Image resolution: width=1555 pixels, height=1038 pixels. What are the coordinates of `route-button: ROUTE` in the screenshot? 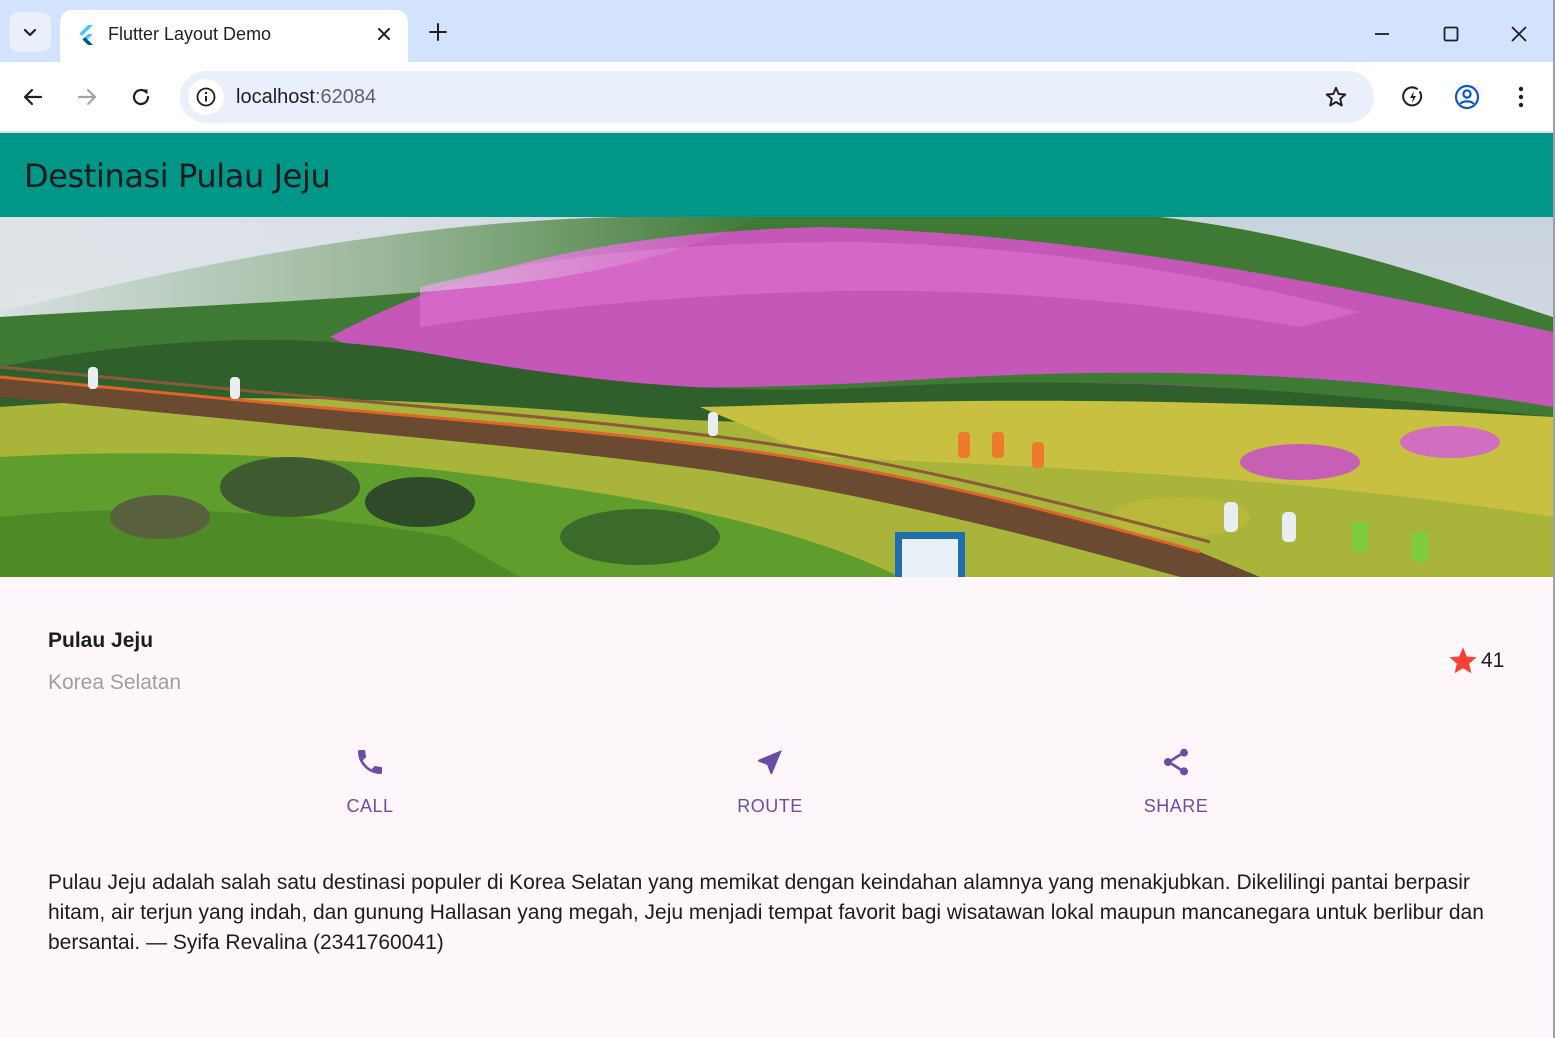 It's located at (770, 780).